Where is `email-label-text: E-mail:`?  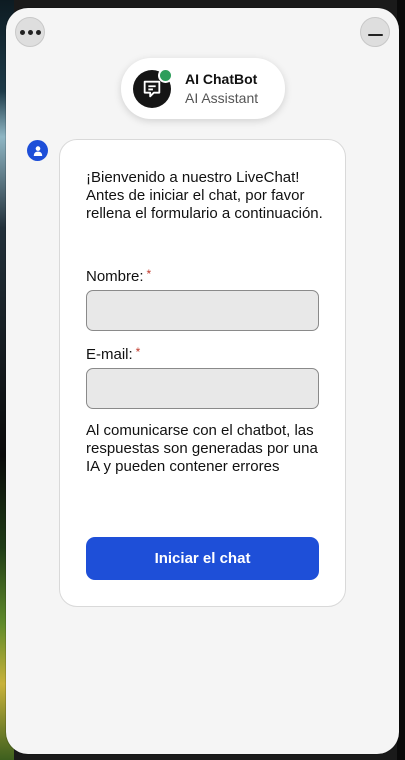 email-label-text: E-mail: is located at coordinates (109, 354).